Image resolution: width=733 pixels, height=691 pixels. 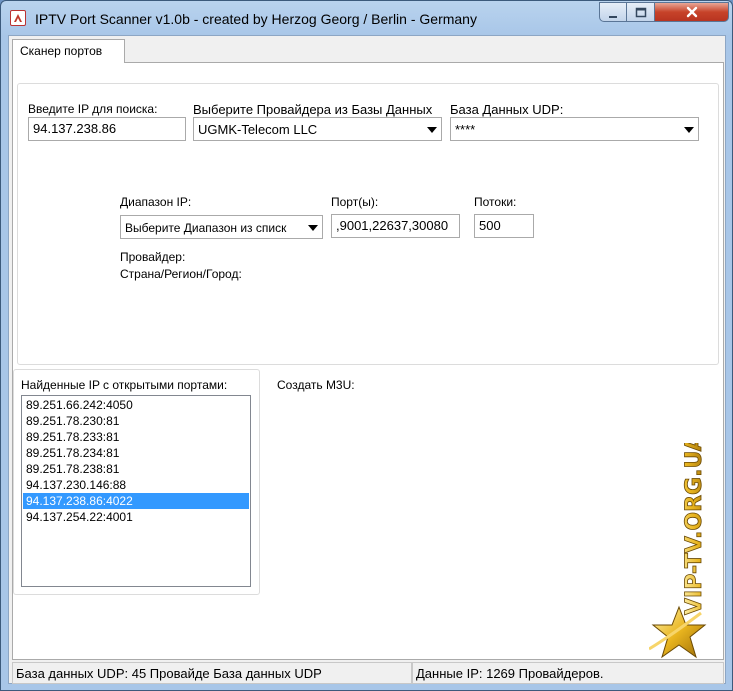 What do you see at coordinates (156, 202) in the screenshot?
I see `ip-range-label: Диапазон IP:` at bounding box center [156, 202].